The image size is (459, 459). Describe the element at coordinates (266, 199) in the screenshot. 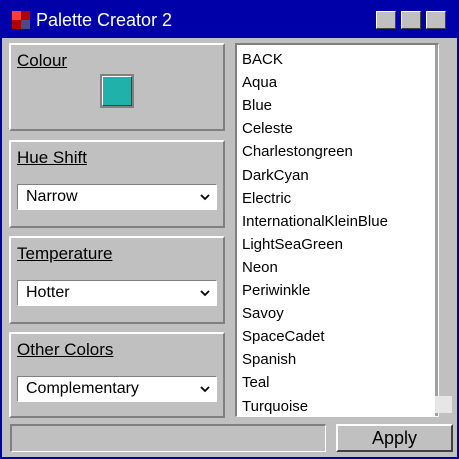

I see `list-item: Electric` at that location.